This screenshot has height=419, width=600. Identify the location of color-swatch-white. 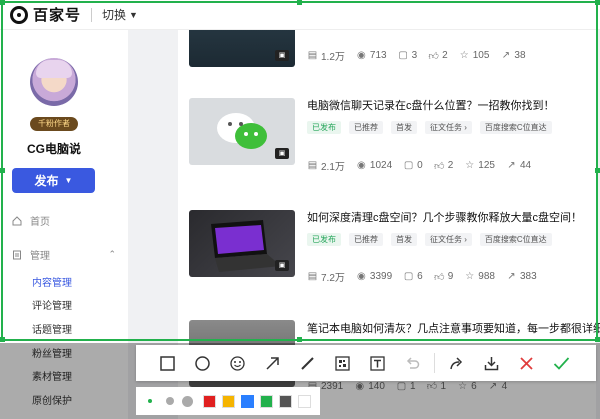
(304, 401).